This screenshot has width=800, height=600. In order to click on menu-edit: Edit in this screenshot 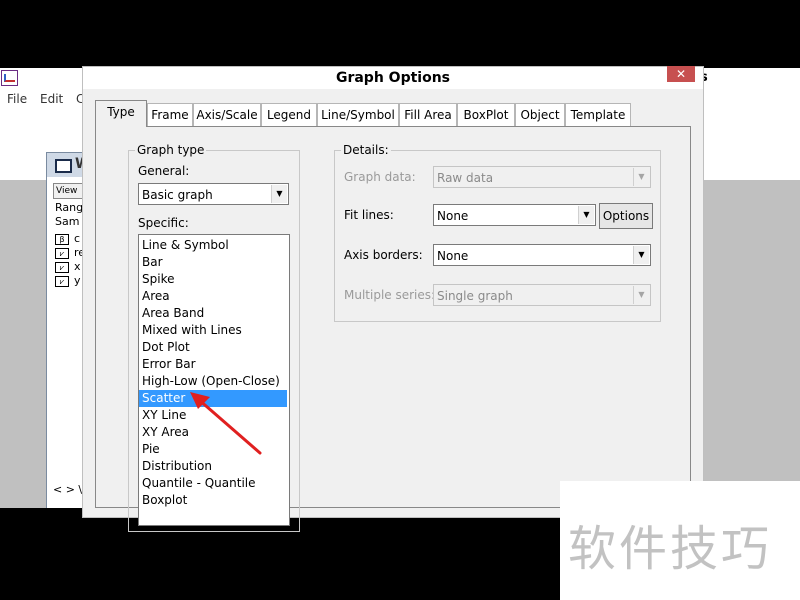, I will do `click(51, 99)`.